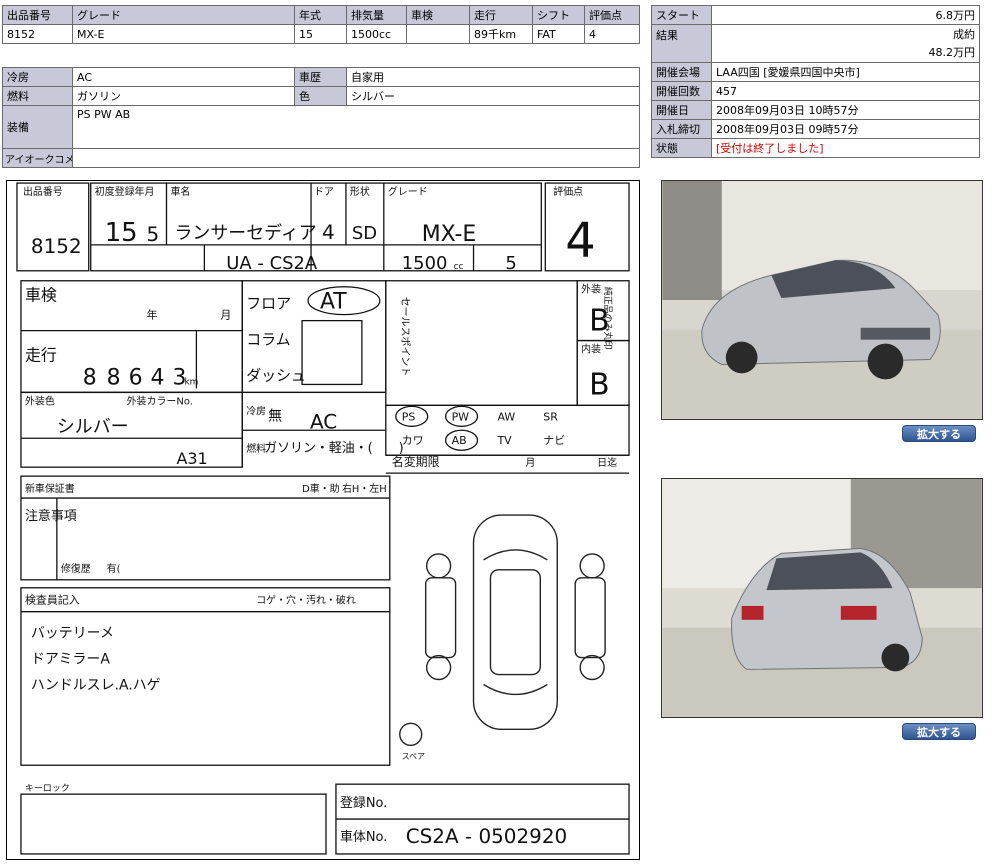 The height and width of the screenshot is (865, 993). I want to click on equipment-label: 装備, so click(37, 127).